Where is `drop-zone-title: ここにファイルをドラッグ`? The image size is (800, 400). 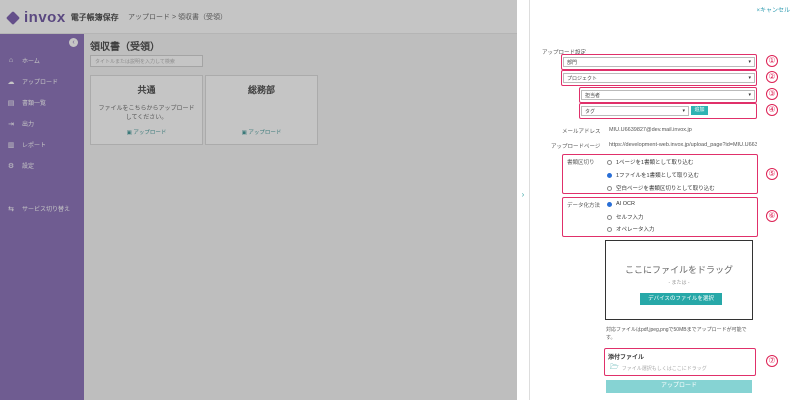 drop-zone-title: ここにファイルをドラッグ is located at coordinates (678, 270).